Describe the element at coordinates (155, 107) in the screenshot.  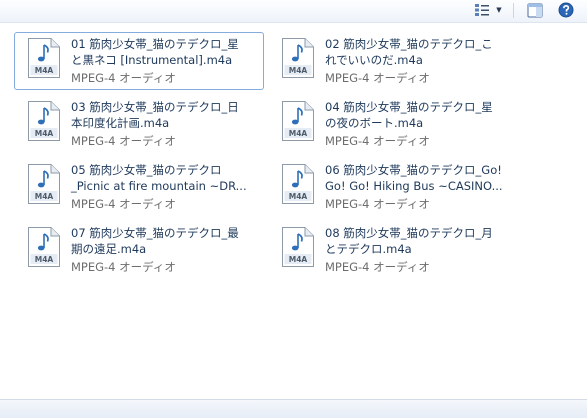
I see `file-name-line1: 03 筋肉少女帯_猫のテデクロ_日` at that location.